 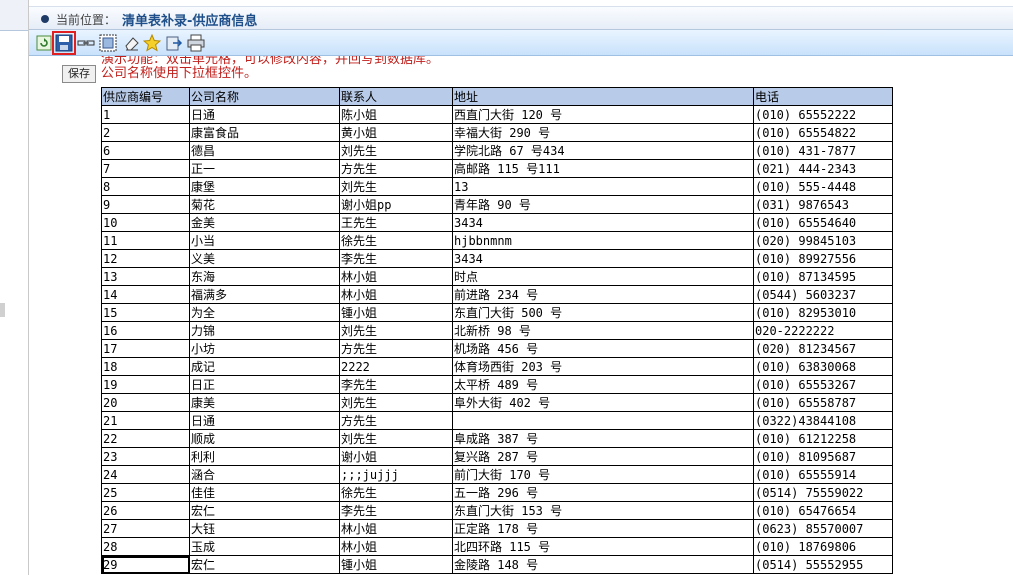 I want to click on table-row: 13 东海 林小姐 时点 (010) 87134595, so click(x=497, y=276).